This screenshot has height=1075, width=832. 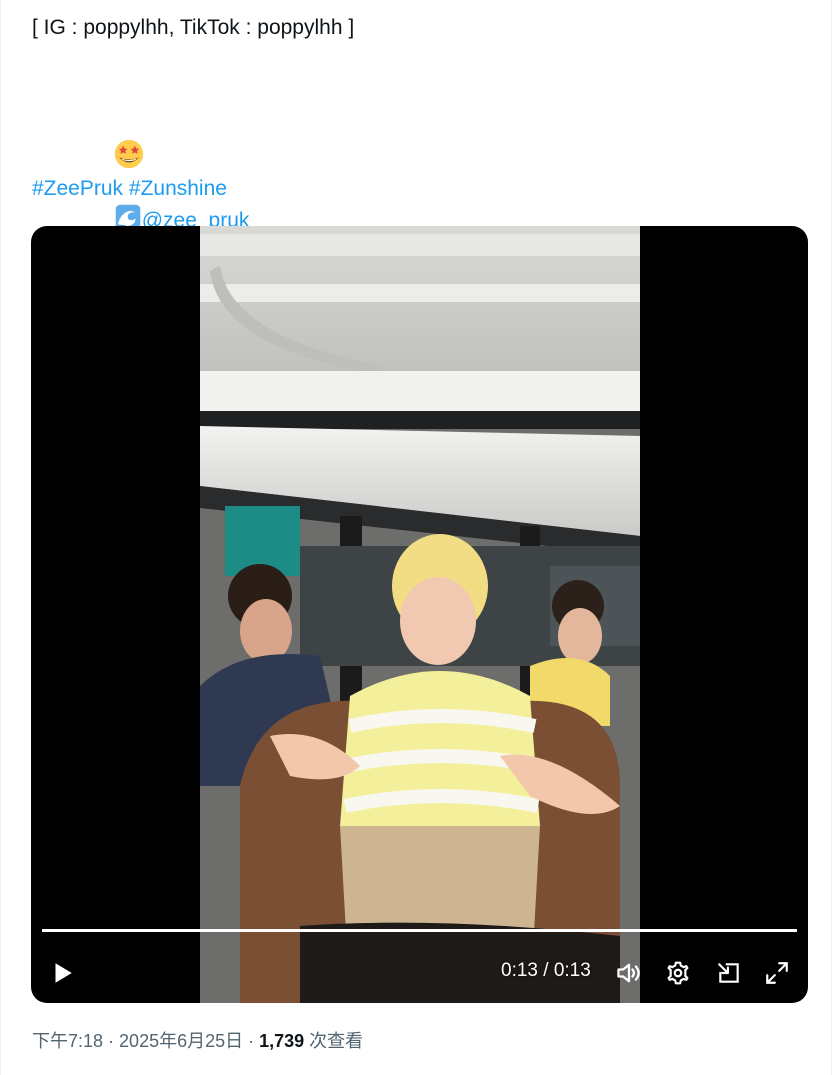 I want to click on hashtag-zeepruk: #ZeePruk, so click(x=77, y=188).